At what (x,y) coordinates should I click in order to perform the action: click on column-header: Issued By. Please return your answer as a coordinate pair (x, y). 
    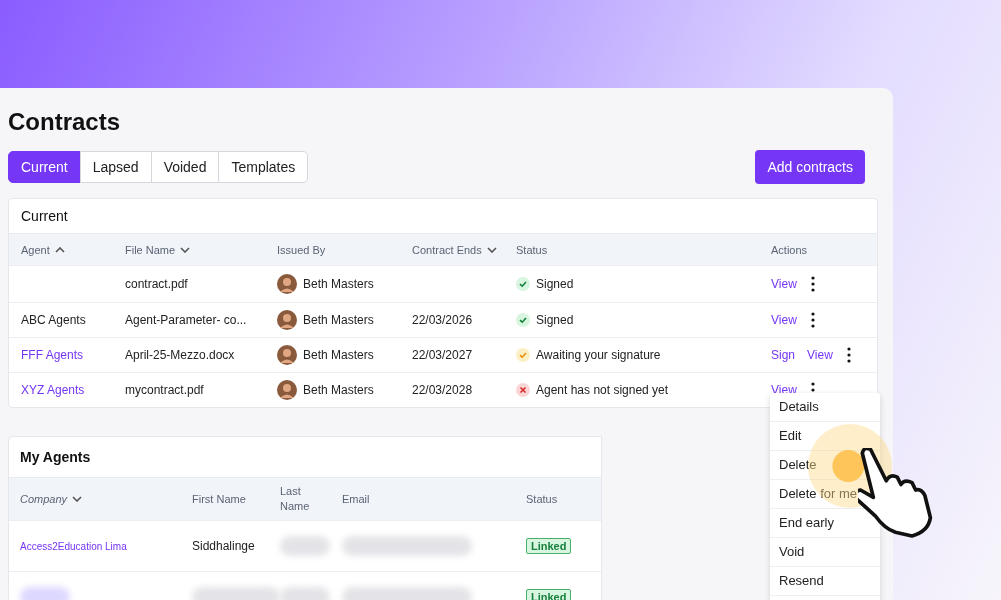
    Looking at the image, I should click on (301, 249).